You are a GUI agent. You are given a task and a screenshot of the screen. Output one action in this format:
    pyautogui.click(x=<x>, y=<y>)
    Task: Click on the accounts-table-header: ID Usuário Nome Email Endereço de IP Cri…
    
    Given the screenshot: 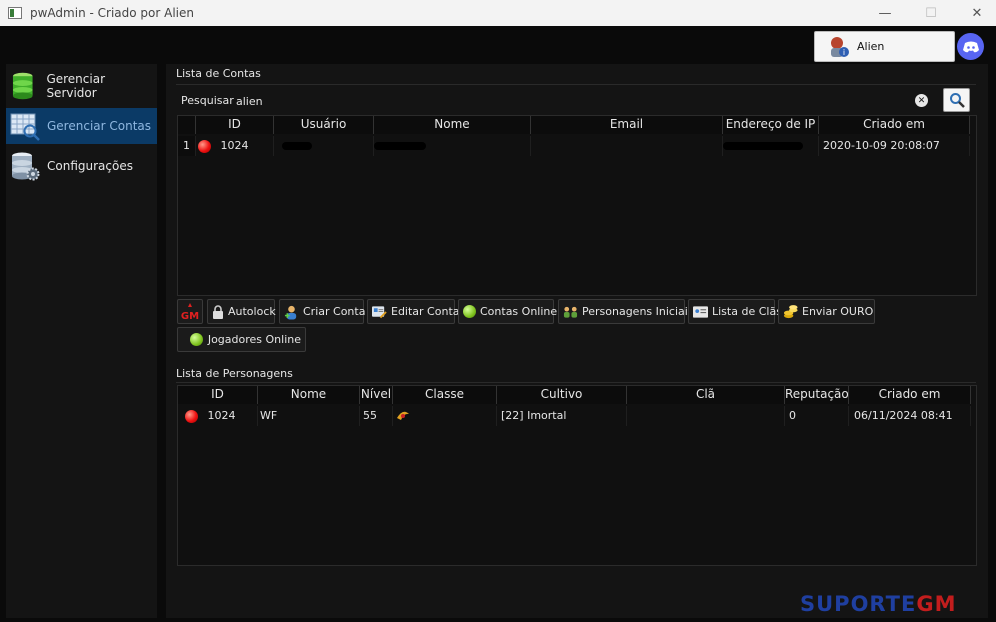 What is the action you would take?
    pyautogui.click(x=574, y=125)
    